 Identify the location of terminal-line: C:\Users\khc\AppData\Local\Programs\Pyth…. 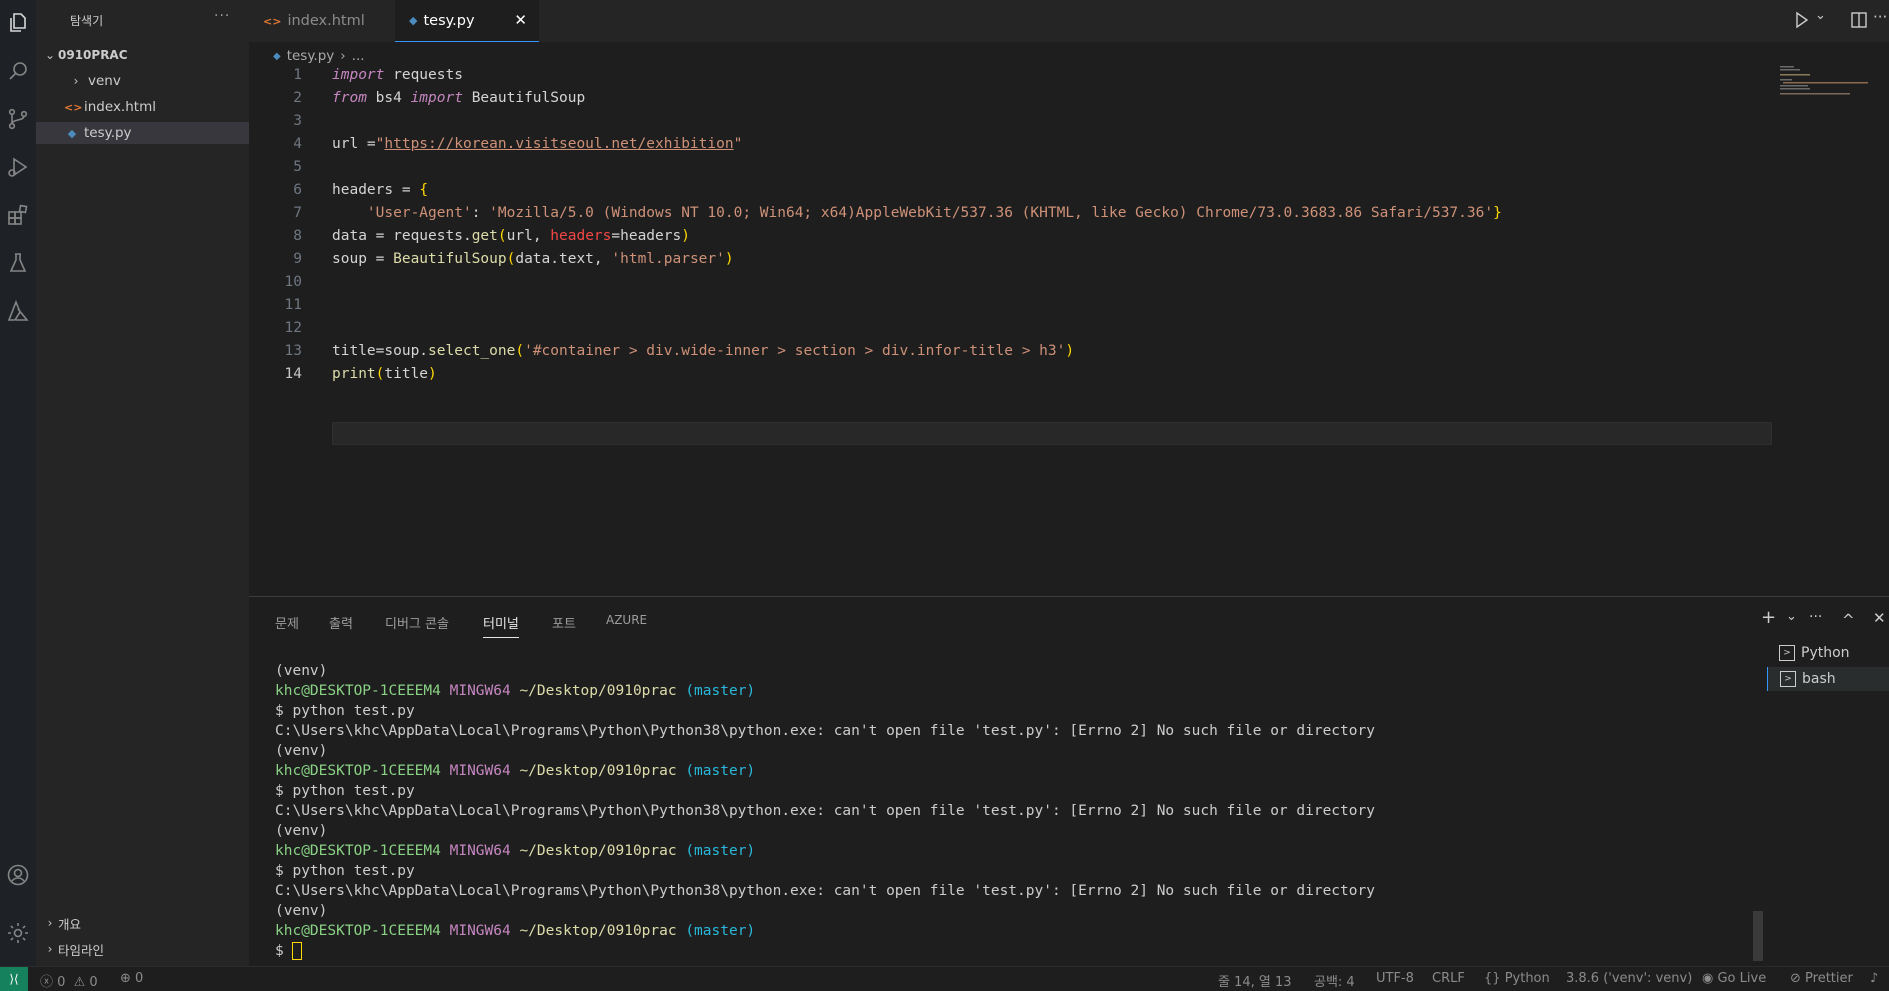
(825, 811).